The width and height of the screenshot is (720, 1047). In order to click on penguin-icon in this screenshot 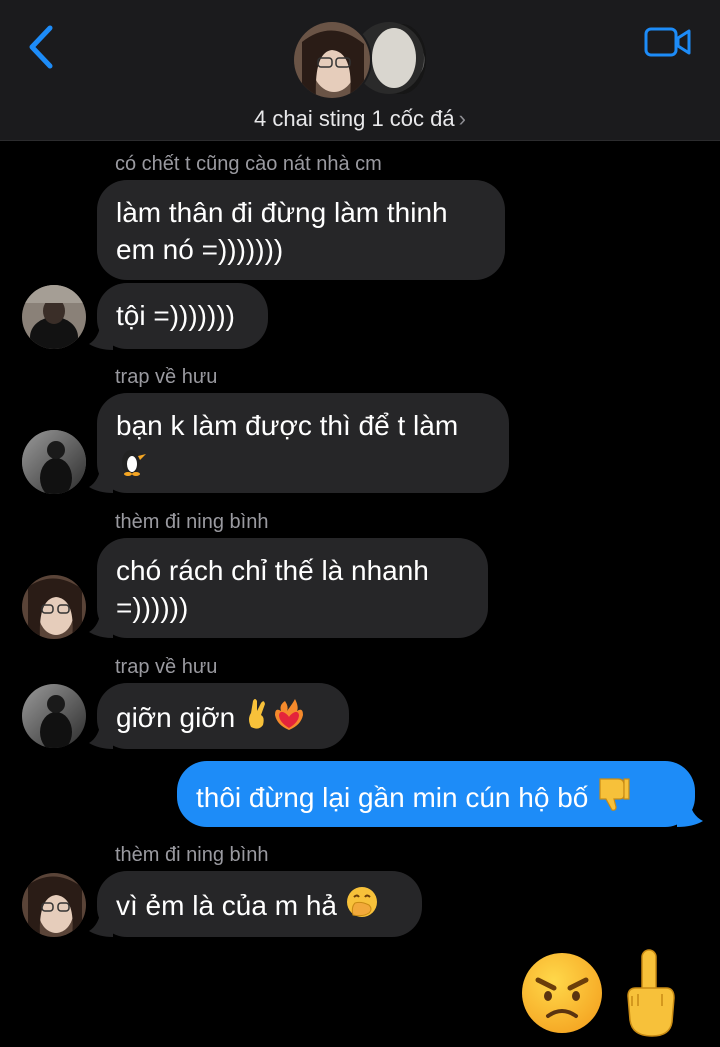, I will do `click(134, 463)`.